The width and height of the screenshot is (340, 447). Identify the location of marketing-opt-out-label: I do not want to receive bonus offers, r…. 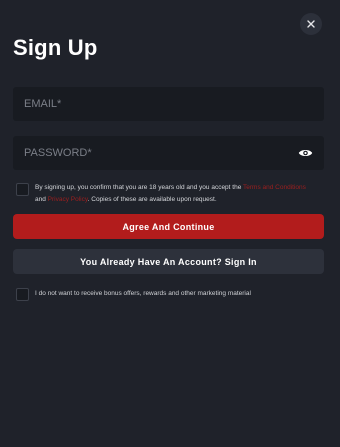
(143, 293).